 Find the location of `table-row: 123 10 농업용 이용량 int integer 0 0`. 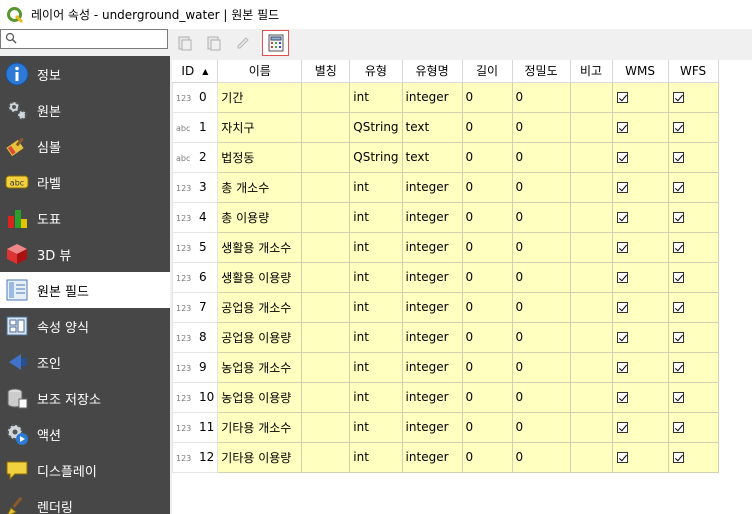

table-row: 123 10 농업용 이용량 int integer 0 0 is located at coordinates (445, 397).